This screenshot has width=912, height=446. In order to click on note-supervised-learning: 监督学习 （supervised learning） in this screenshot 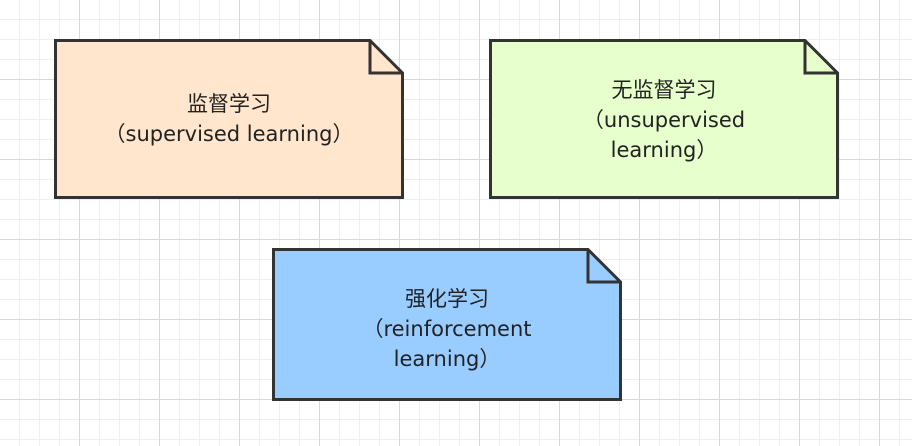, I will do `click(229, 119)`.